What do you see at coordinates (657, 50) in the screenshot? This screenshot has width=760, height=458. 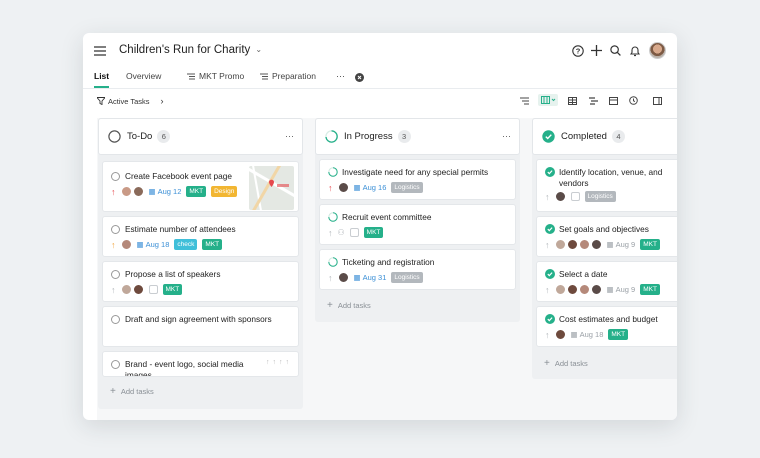 I see `user-avatar` at bounding box center [657, 50].